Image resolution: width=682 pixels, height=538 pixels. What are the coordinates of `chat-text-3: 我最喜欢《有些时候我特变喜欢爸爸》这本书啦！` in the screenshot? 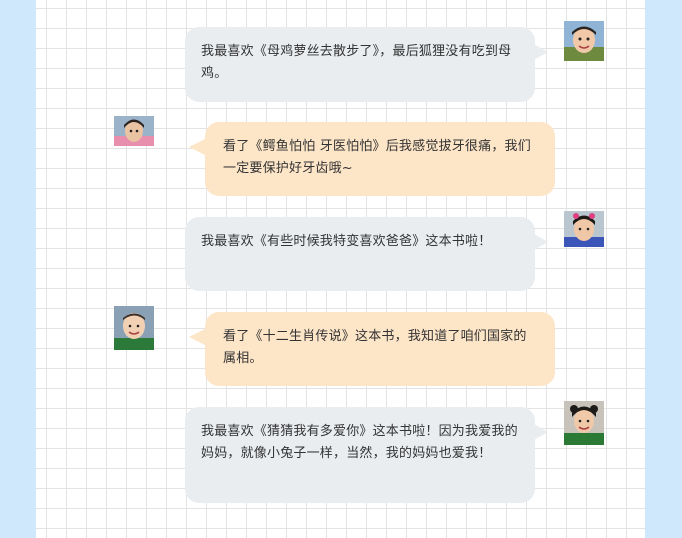 It's located at (346, 241).